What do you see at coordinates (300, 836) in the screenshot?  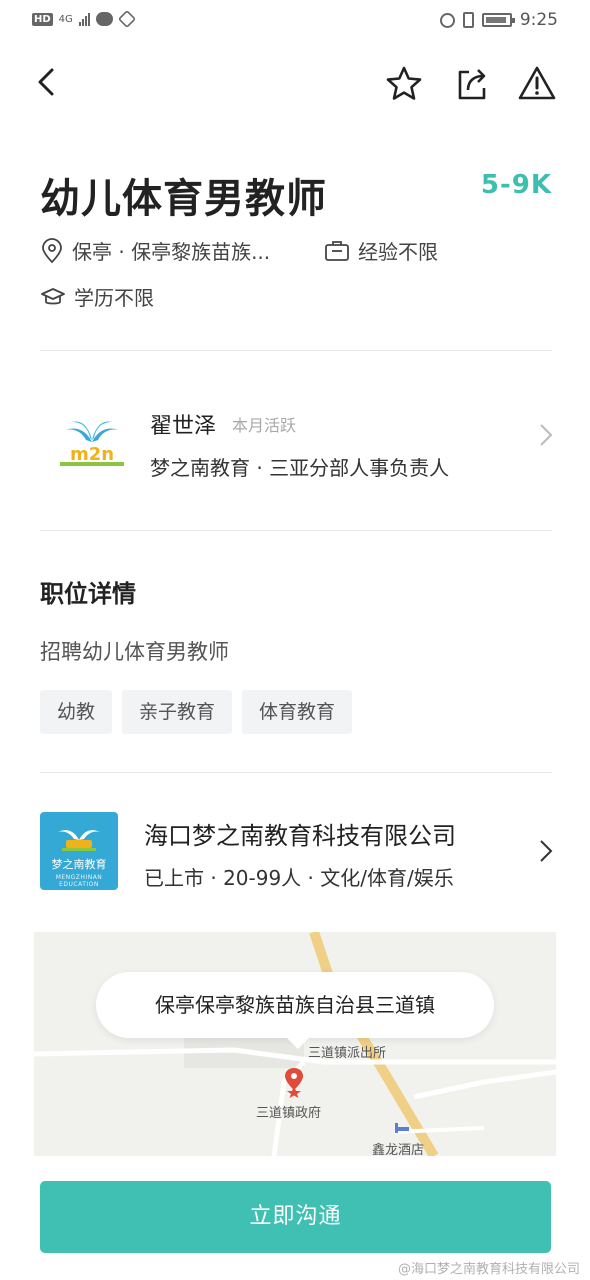 I see `company-name: 海口梦之南教育科技有限公司` at bounding box center [300, 836].